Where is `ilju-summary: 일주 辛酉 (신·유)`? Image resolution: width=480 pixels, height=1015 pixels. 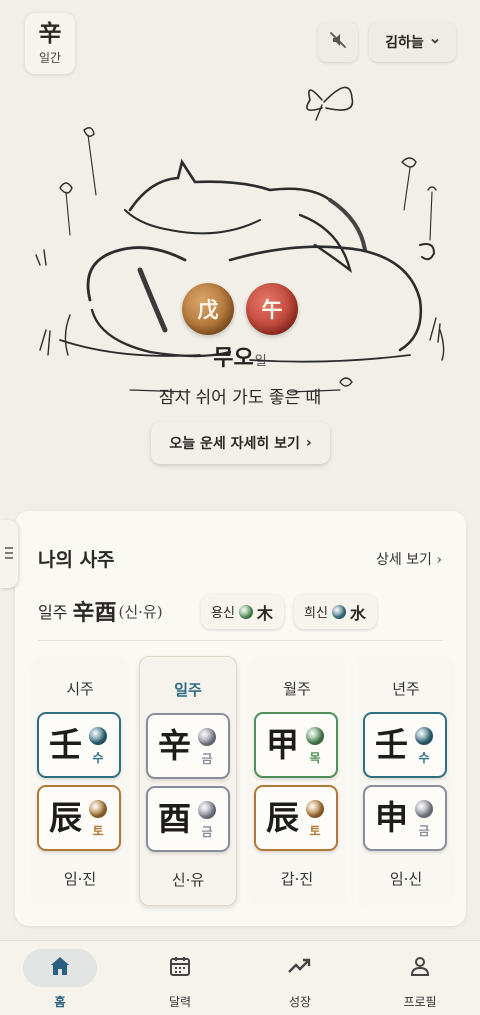
ilju-summary: 일주 辛酉 (신·유) is located at coordinates (100, 611).